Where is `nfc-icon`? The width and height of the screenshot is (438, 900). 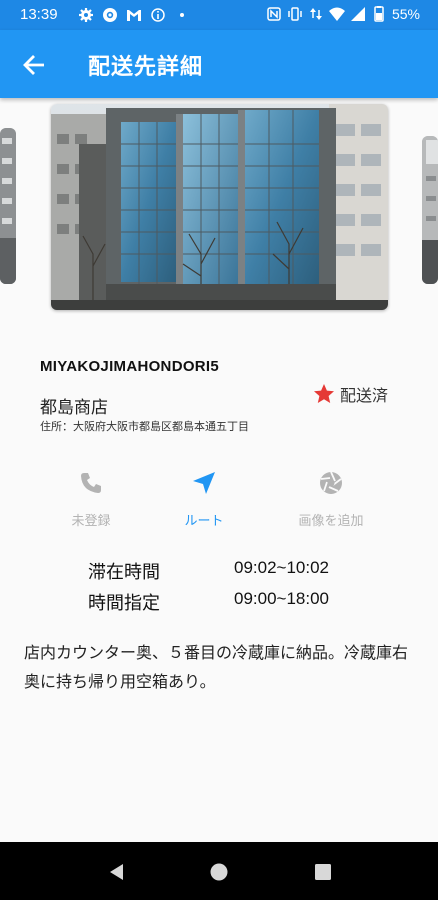
nfc-icon is located at coordinates (274, 14).